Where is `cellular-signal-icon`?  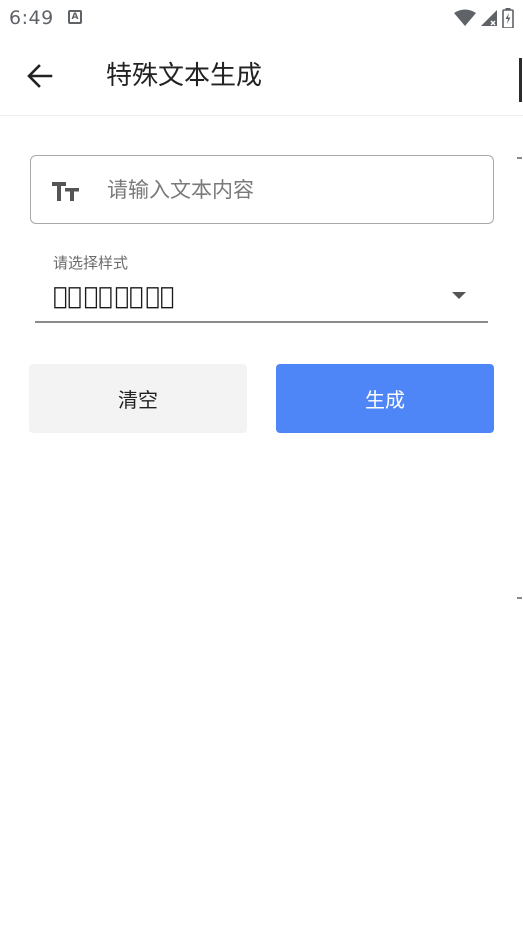 cellular-signal-icon is located at coordinates (489, 18).